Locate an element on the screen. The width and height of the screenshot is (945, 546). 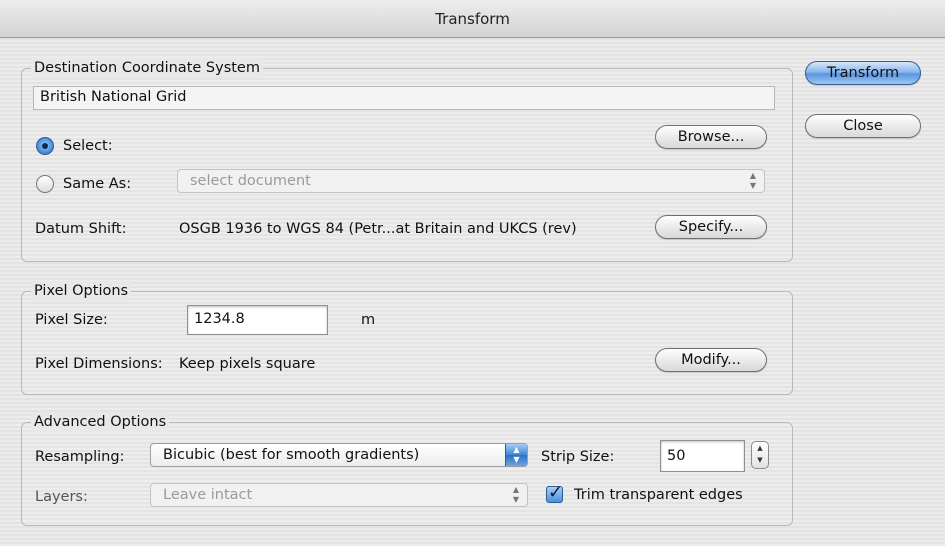
layers-select: Leave intact ▲ ▼ is located at coordinates (339, 495).